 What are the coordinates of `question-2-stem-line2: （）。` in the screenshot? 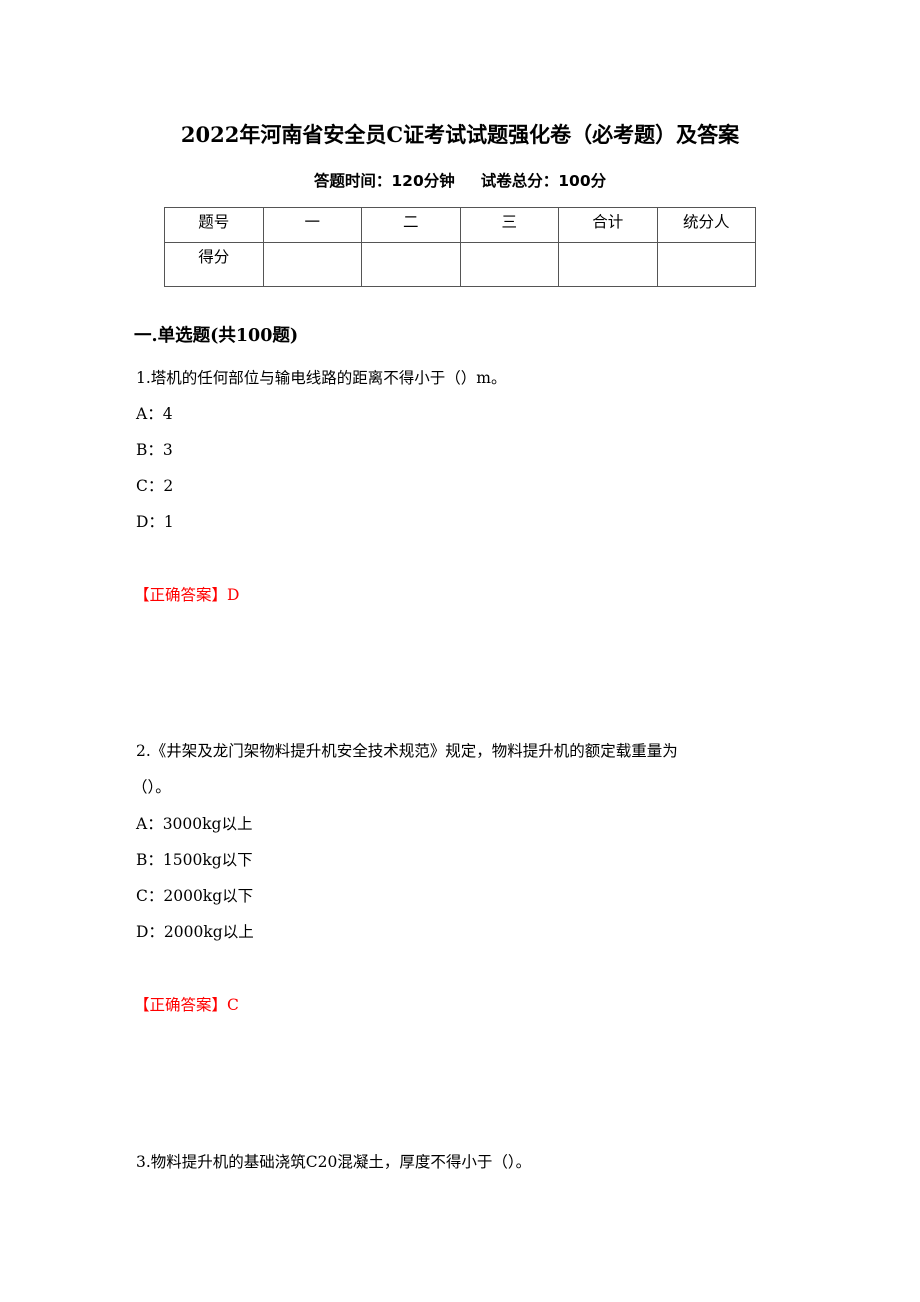 It's located at (151, 787).